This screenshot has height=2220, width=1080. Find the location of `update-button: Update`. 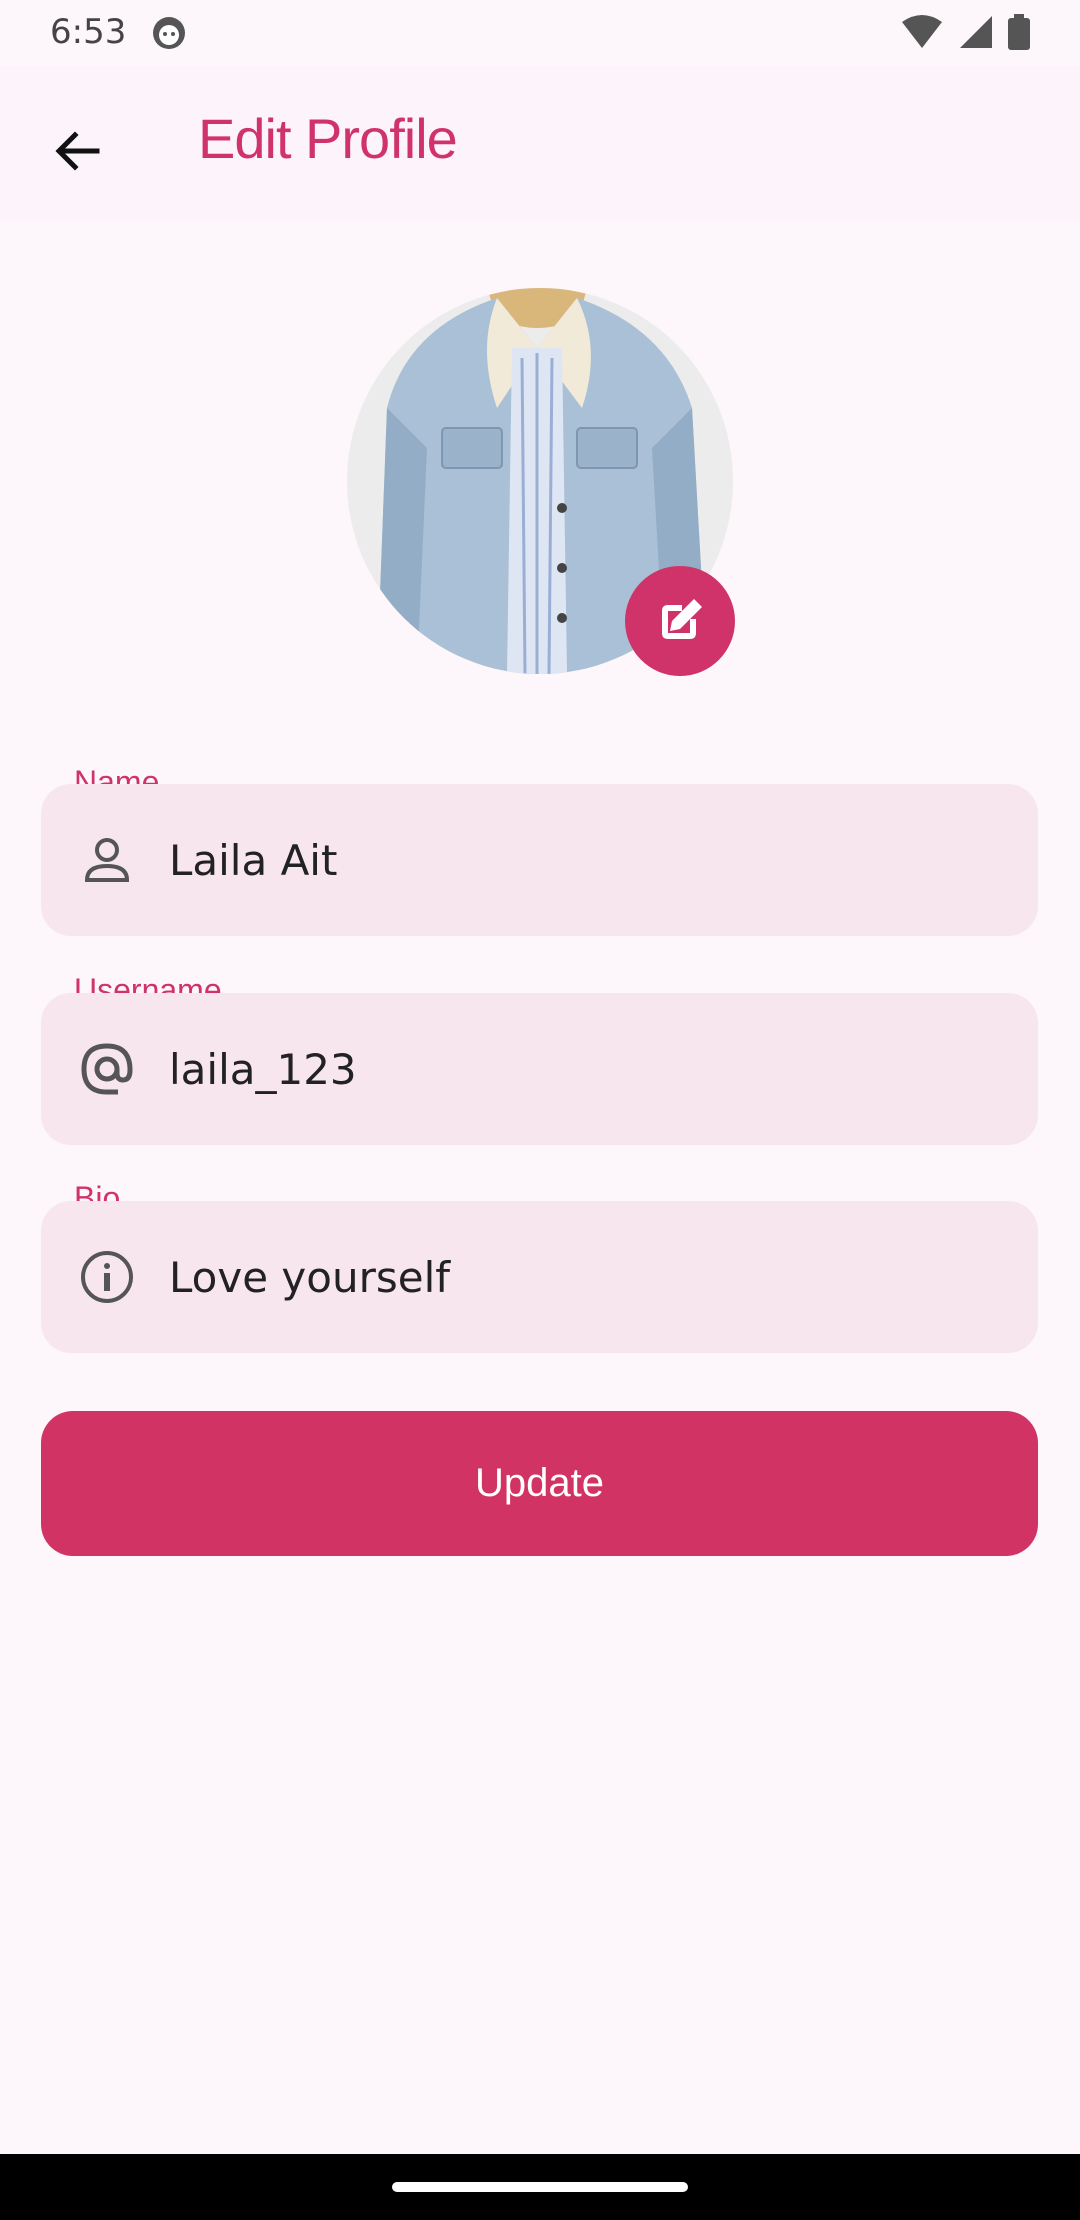

update-button: Update is located at coordinates (539, 1483).